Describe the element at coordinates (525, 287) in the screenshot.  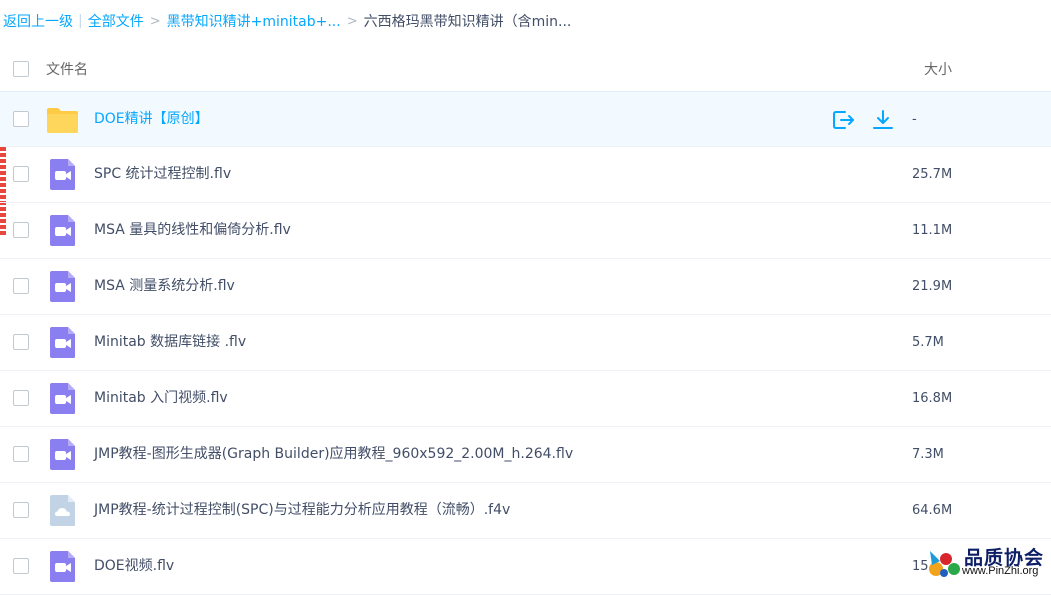
I see `file-row: MSA 测量系统分析.flv 21.9M` at that location.